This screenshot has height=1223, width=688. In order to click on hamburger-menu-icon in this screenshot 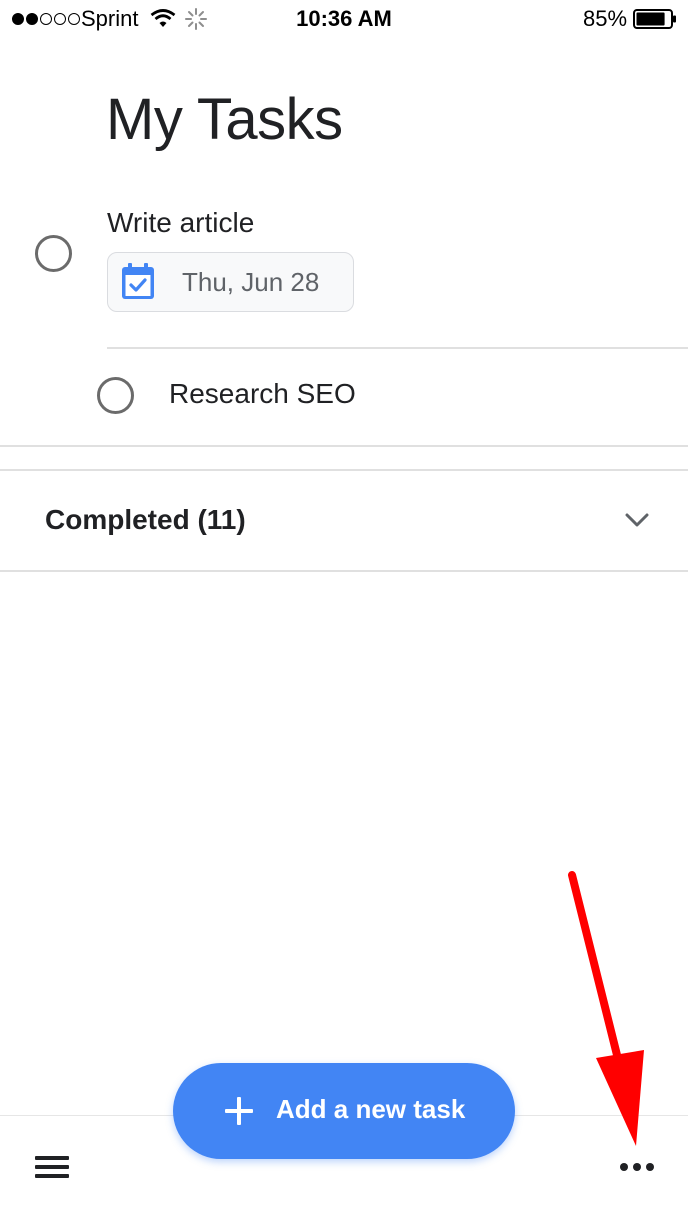, I will do `click(52, 1168)`.